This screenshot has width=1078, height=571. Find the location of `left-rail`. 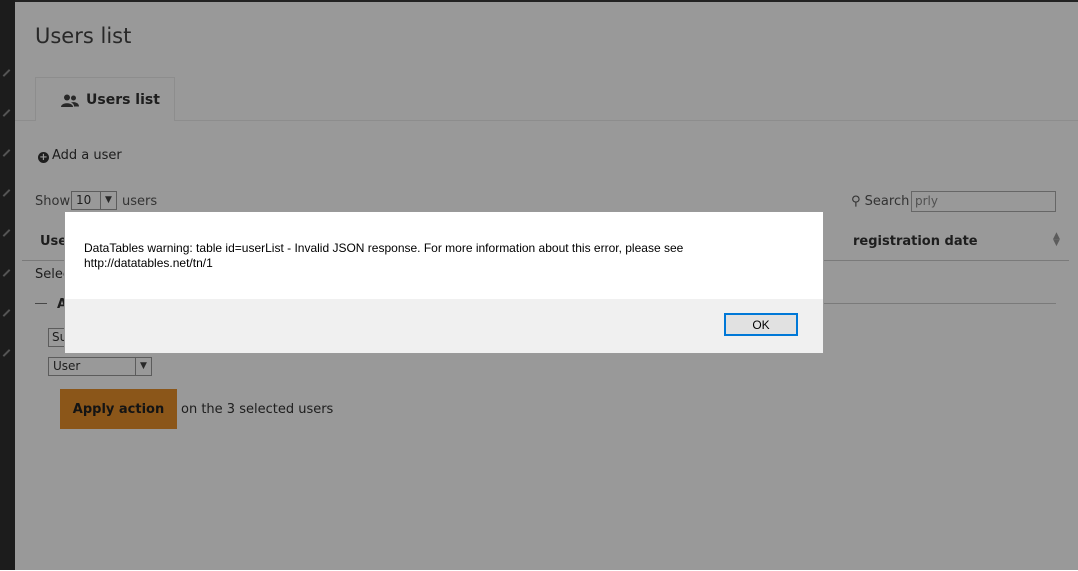

left-rail is located at coordinates (7, 285).